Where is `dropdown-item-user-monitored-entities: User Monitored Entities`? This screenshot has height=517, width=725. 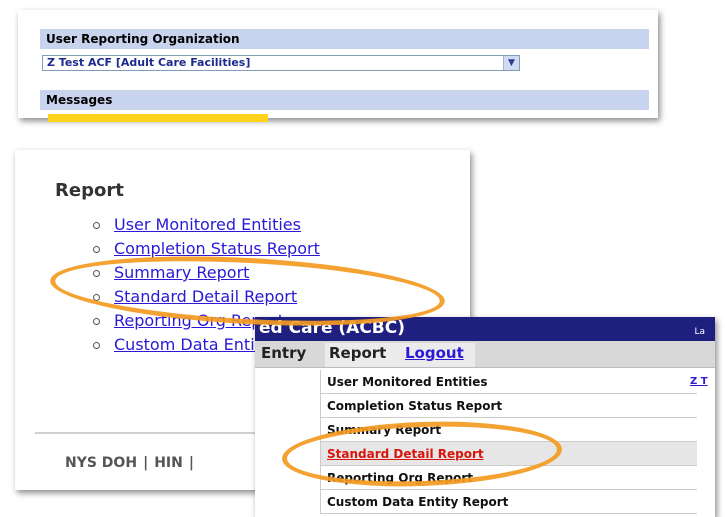 dropdown-item-user-monitored-entities: User Monitored Entities is located at coordinates (509, 382).